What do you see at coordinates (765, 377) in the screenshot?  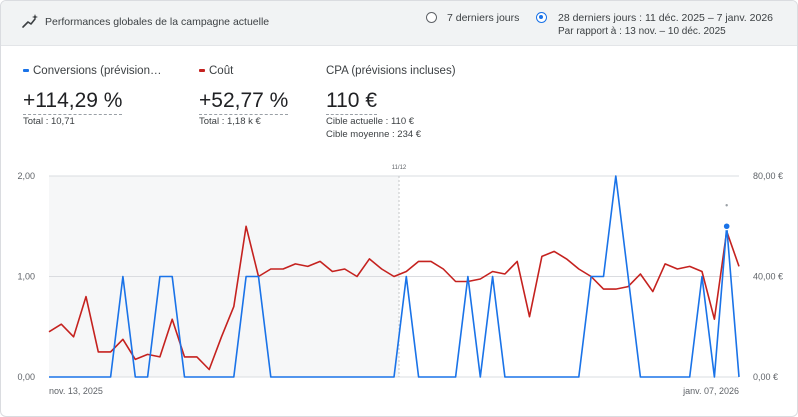 I see `right-axis-tick-label: 0,00 €` at bounding box center [765, 377].